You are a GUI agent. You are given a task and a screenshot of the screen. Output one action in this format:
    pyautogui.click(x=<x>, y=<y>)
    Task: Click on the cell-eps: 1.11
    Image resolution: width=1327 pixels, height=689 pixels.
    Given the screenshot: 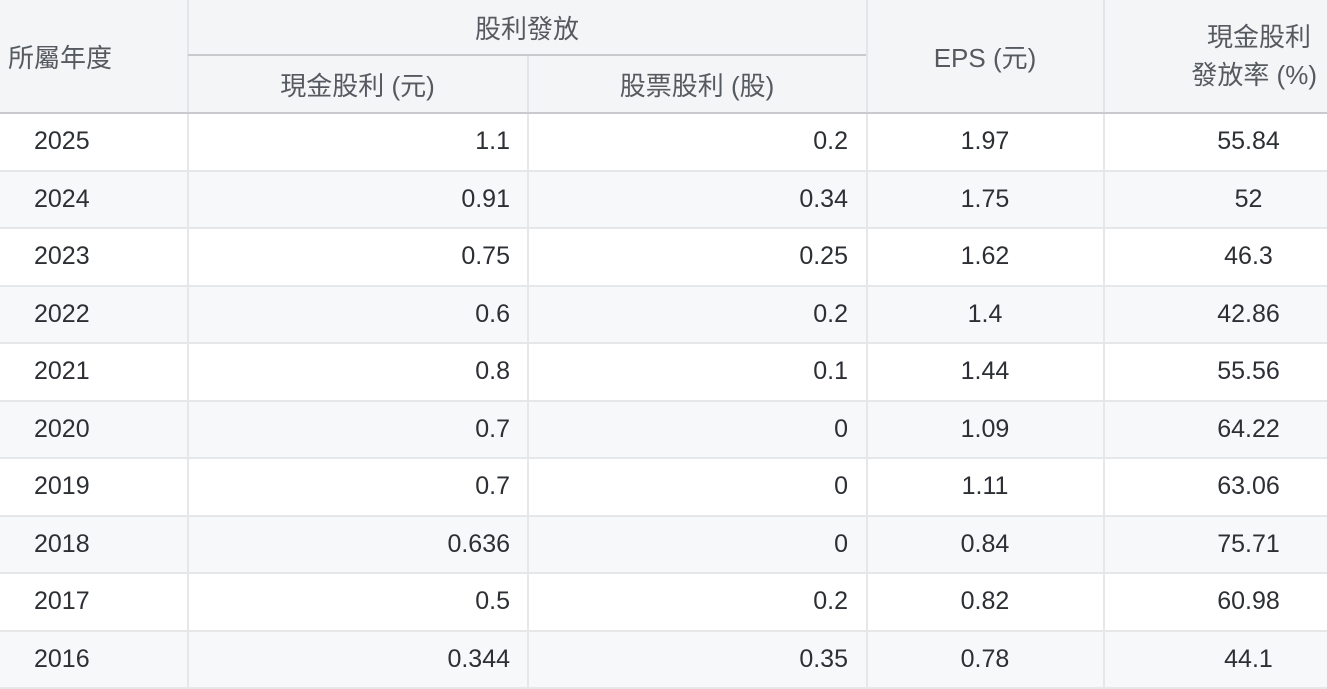 What is the action you would take?
    pyautogui.click(x=985, y=487)
    